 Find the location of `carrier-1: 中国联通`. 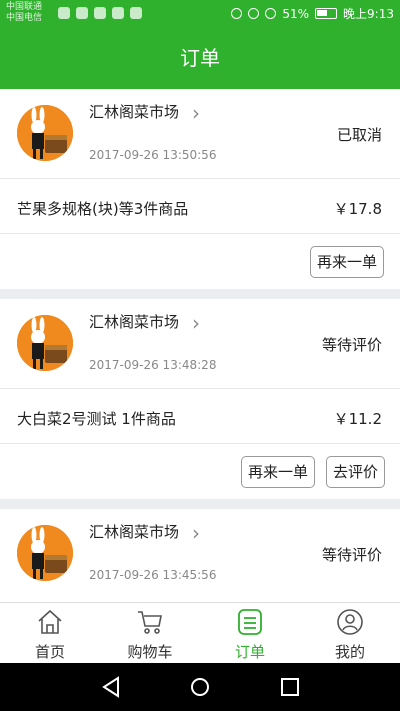

carrier-1: 中国联通 is located at coordinates (24, 7).